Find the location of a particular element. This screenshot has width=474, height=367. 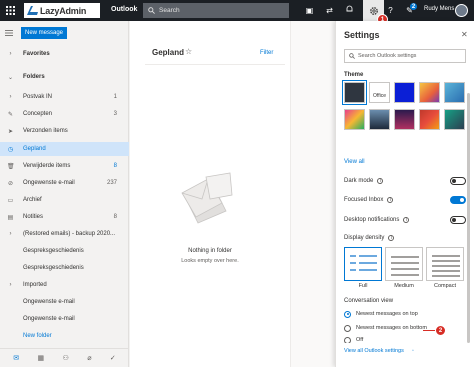

folders-section: ⌄ Folders is located at coordinates (64, 77).